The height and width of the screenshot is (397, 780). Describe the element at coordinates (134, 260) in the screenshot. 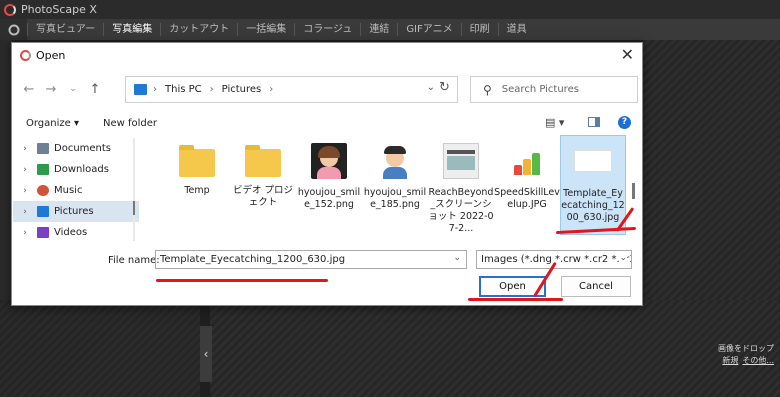

I see `file-name-label: File name:` at that location.